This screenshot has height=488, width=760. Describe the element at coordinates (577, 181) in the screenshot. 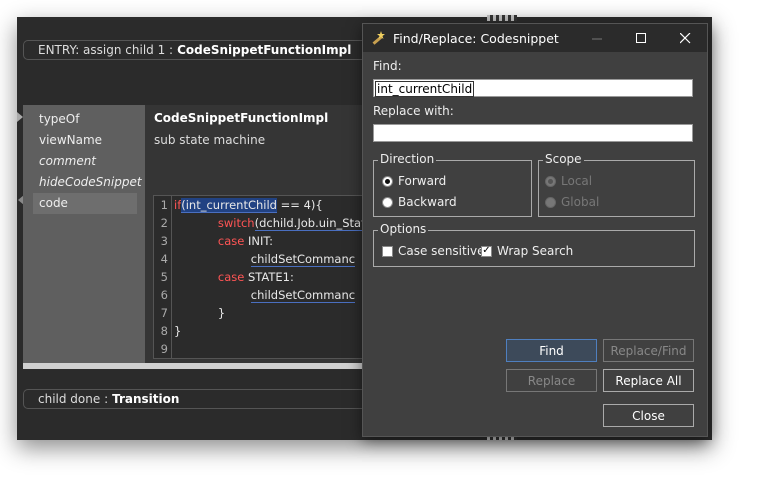

I see `local-label: Local` at that location.